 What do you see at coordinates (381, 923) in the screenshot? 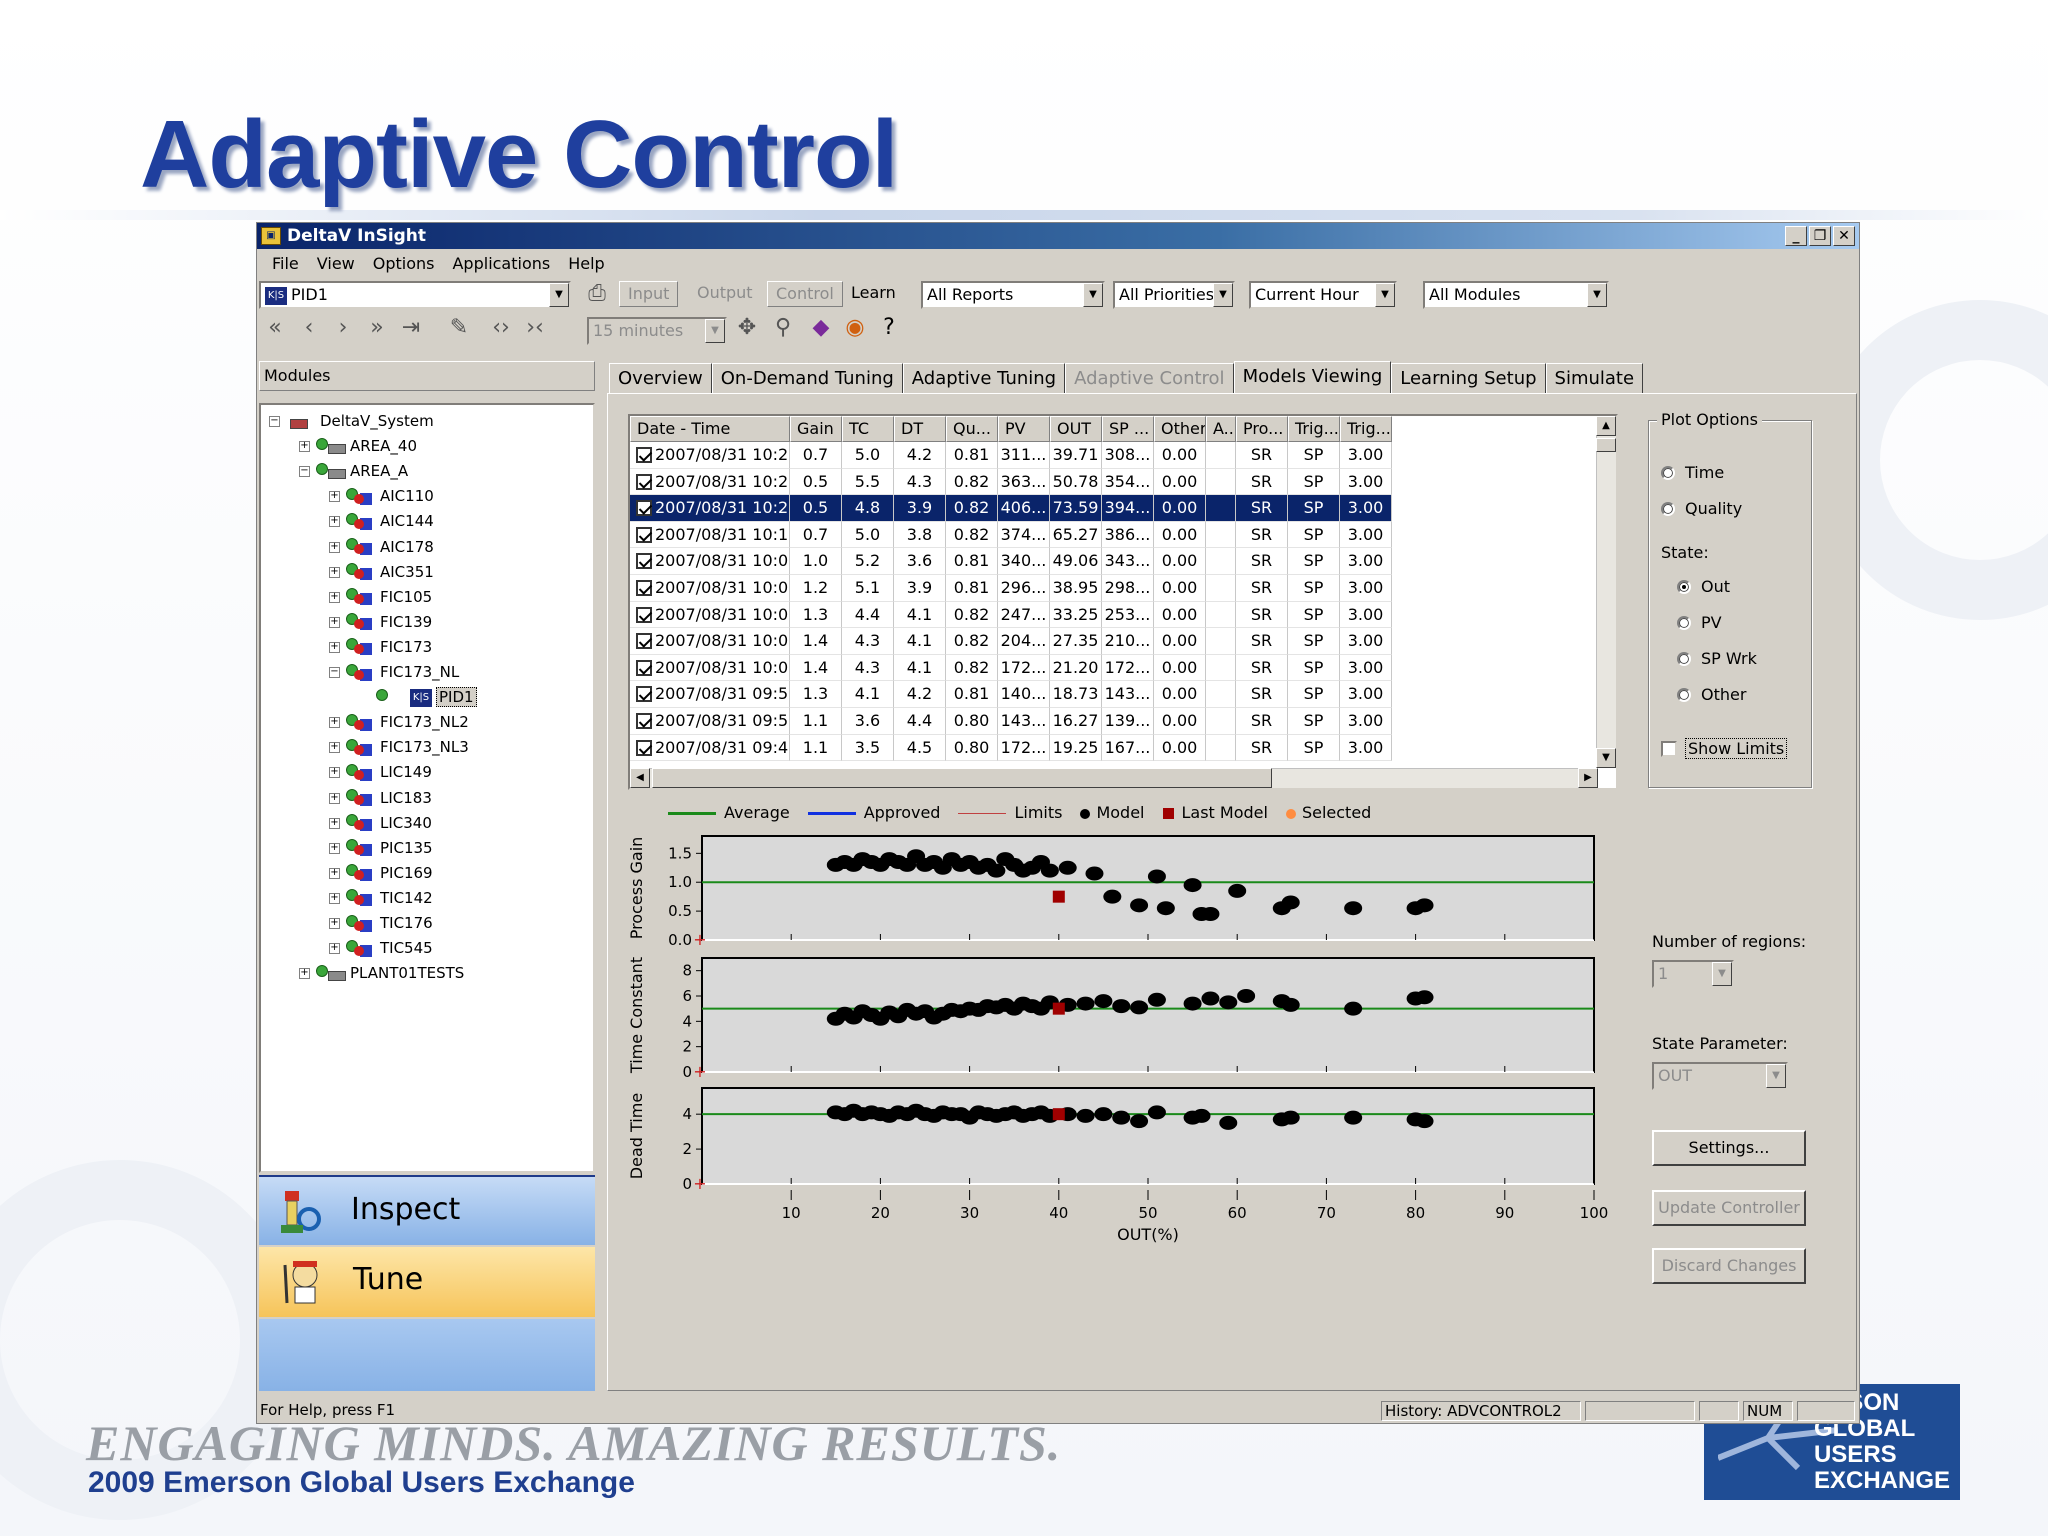
I see `tree-item: + TIC176` at bounding box center [381, 923].